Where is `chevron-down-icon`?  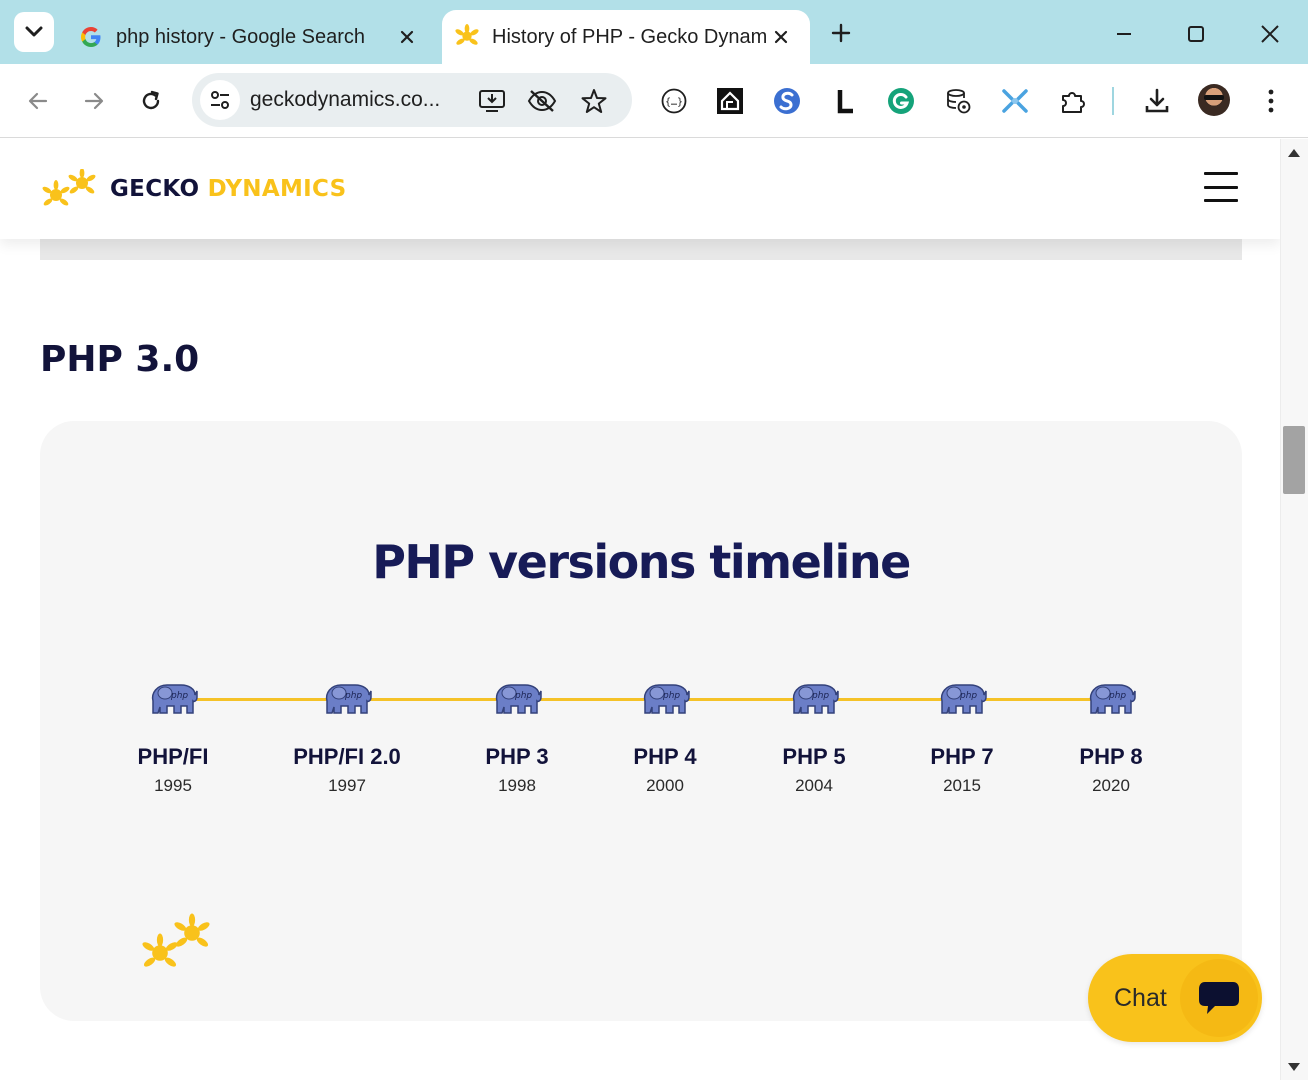
chevron-down-icon is located at coordinates (34, 31).